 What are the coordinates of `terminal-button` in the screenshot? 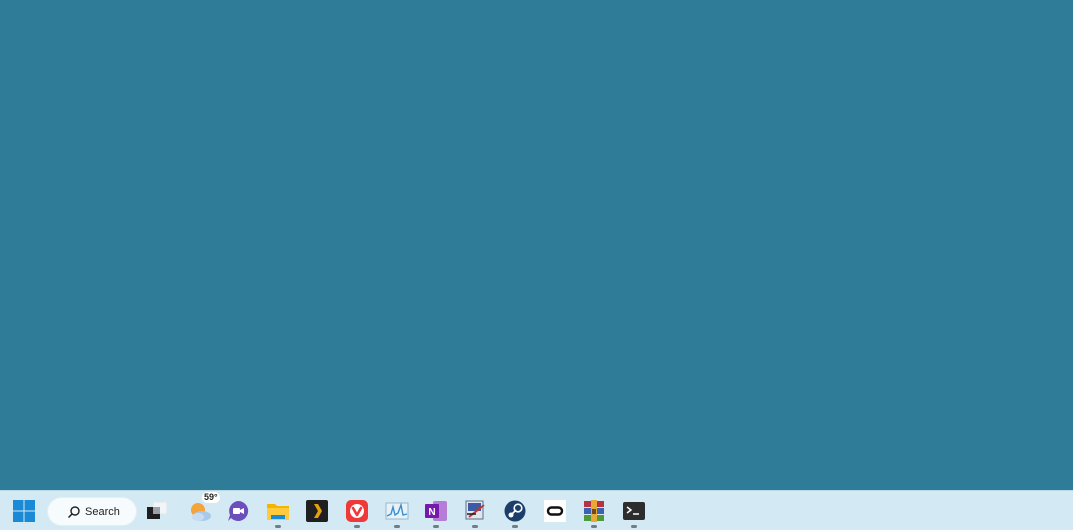 It's located at (634, 511).